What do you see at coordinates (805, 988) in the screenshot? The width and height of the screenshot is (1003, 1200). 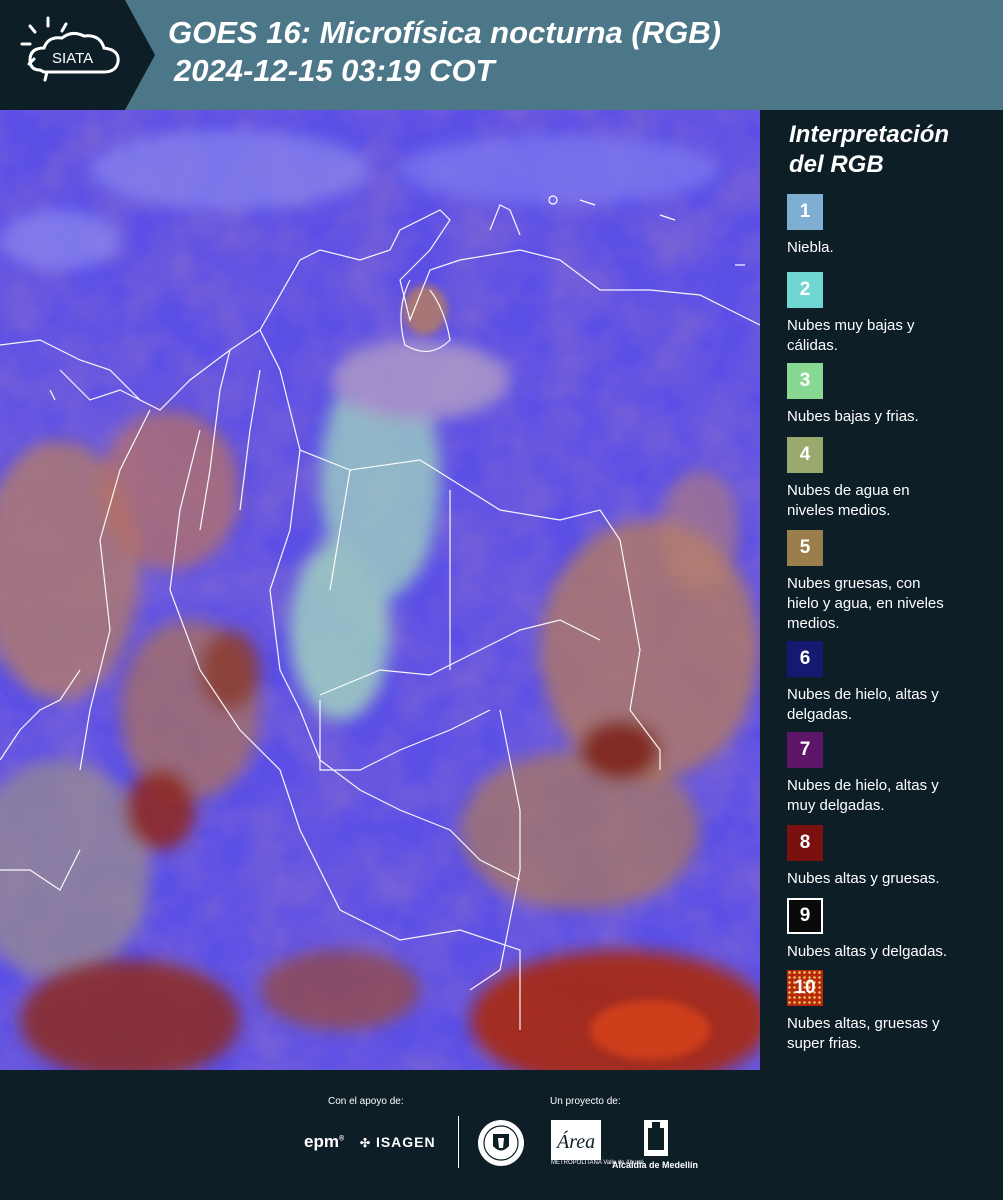 I see `legend-swatch-10: 10` at bounding box center [805, 988].